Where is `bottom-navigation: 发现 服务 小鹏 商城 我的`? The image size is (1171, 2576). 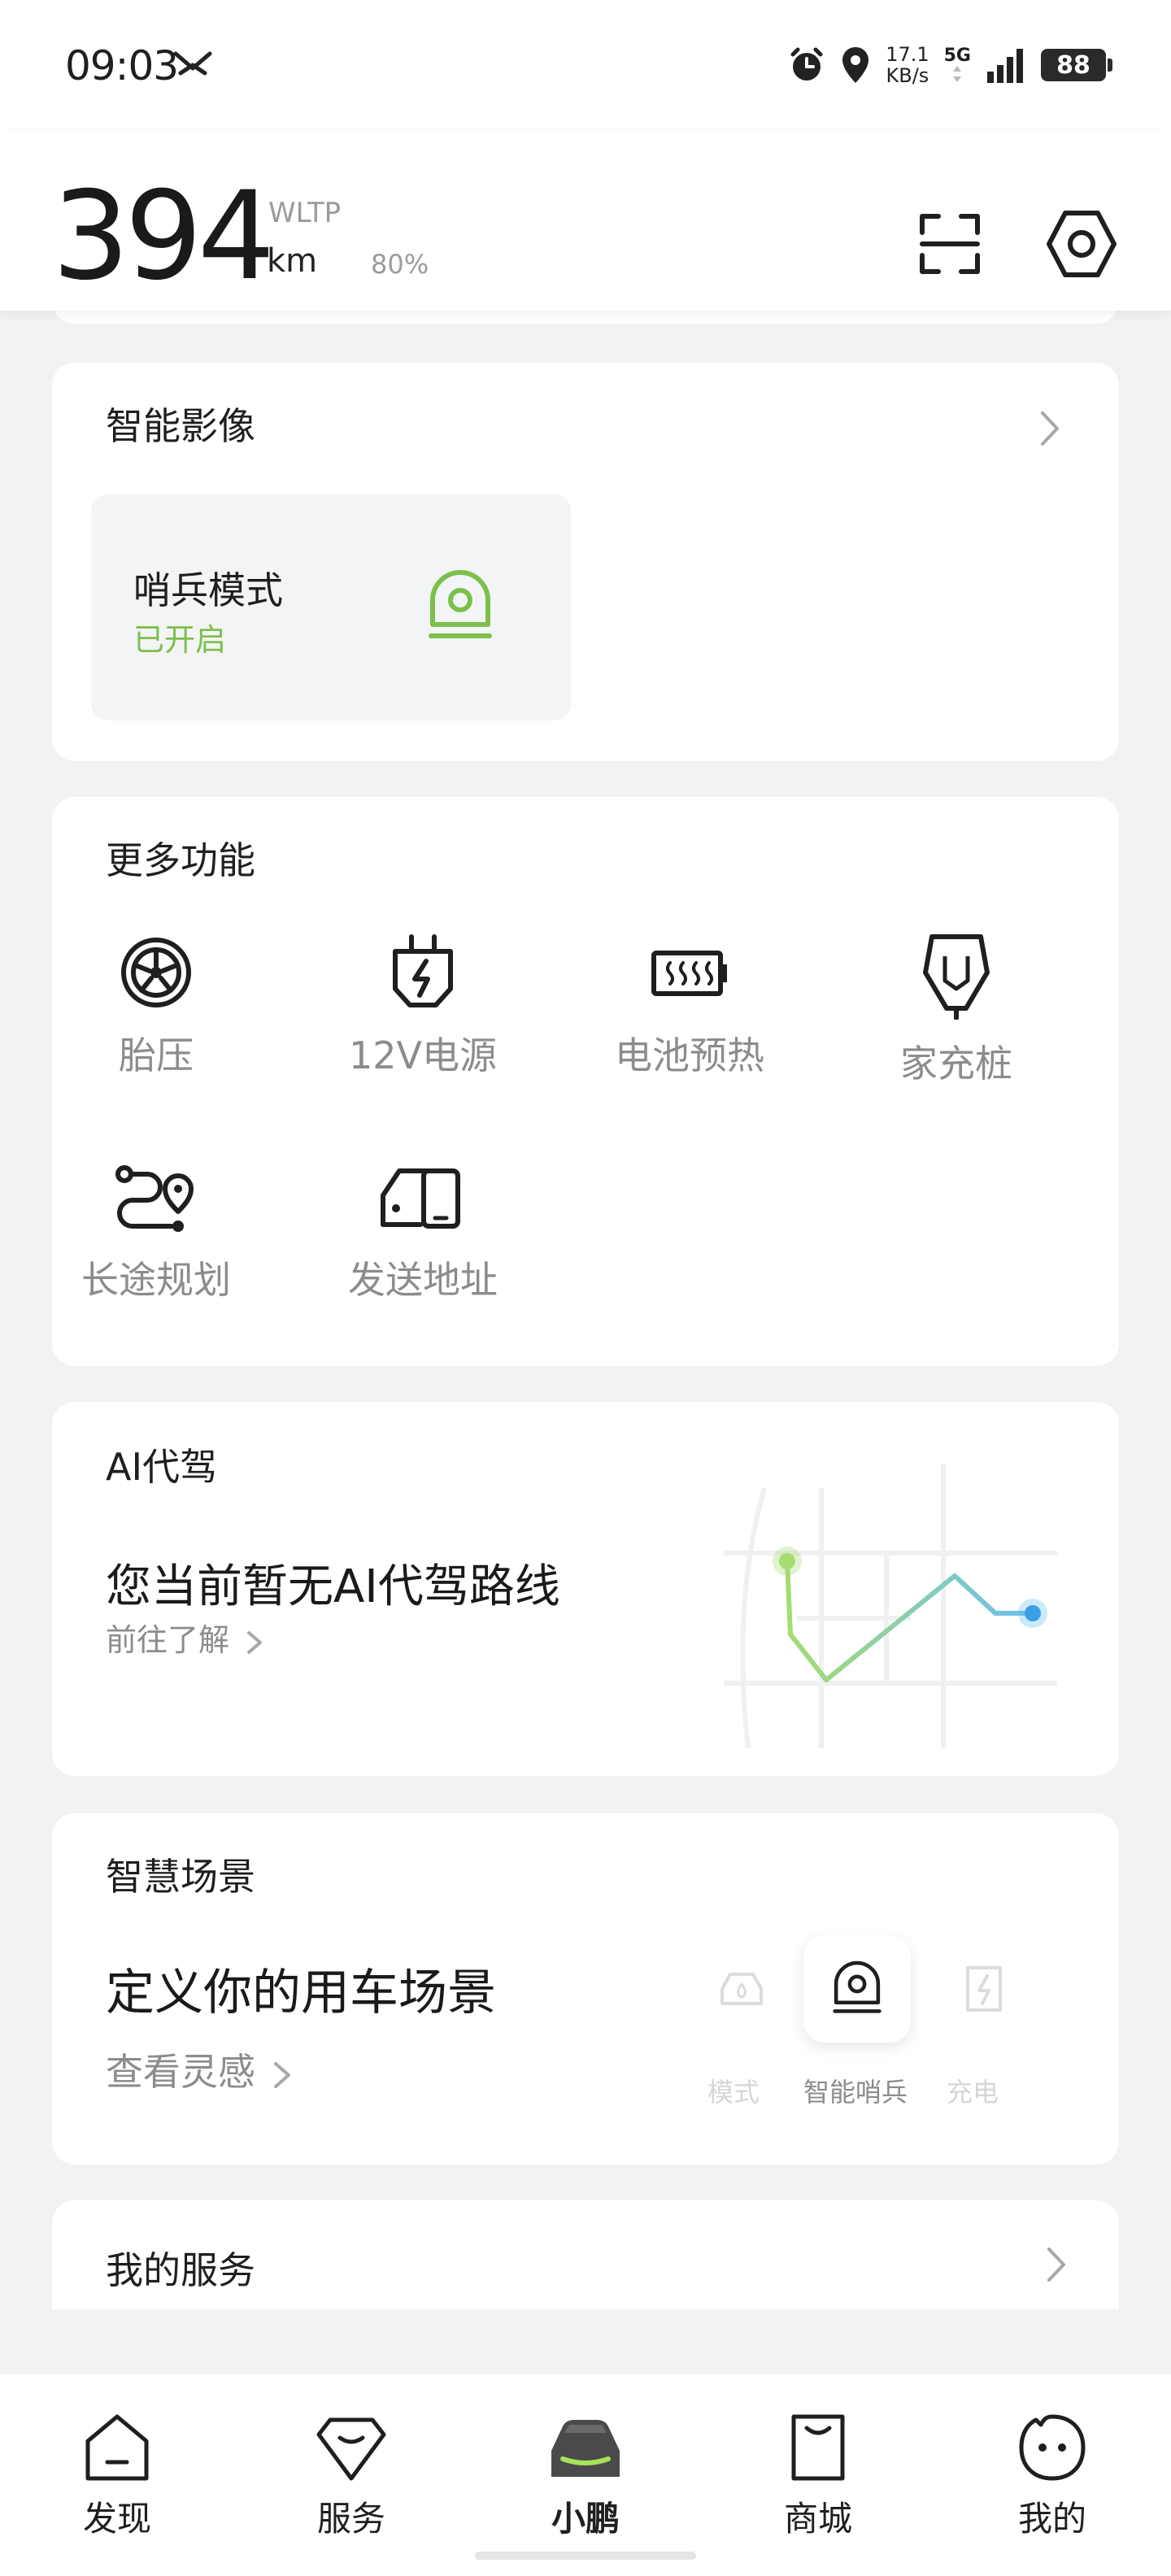
bottom-navigation: 发现 服务 小鹏 商城 我的 is located at coordinates (585, 2475).